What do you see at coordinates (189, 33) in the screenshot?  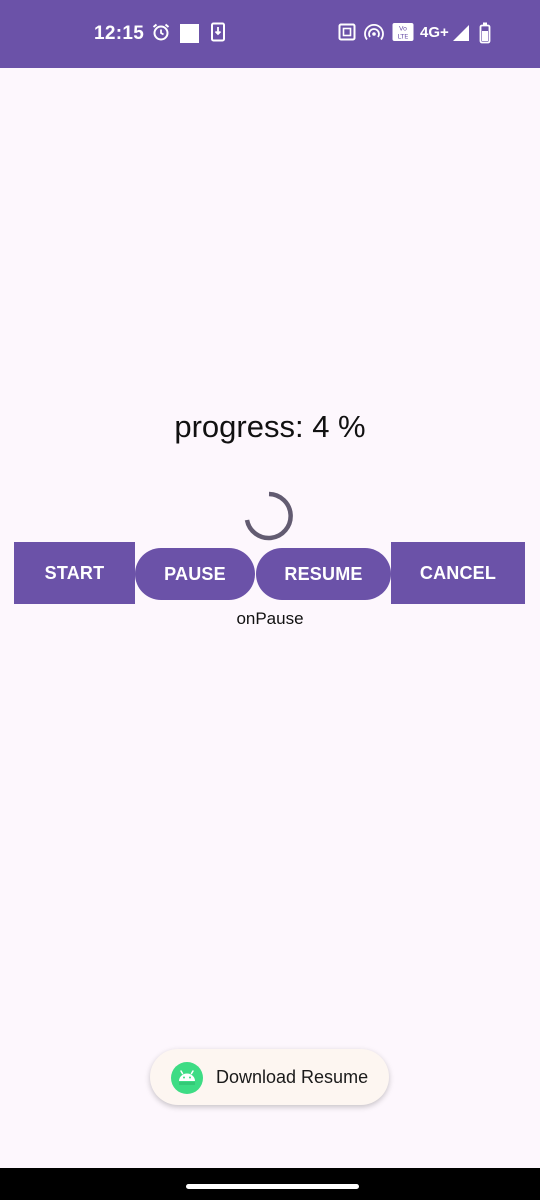 I see `notification-square-icon` at bounding box center [189, 33].